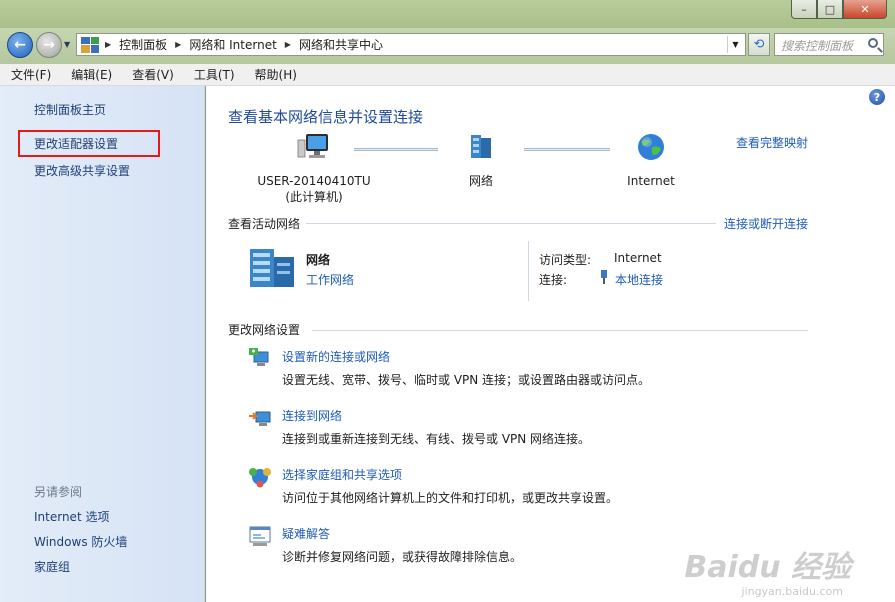 The image size is (895, 602). Describe the element at coordinates (326, 117) in the screenshot. I see `page-title: 查看基本网络信息并设置连接` at that location.